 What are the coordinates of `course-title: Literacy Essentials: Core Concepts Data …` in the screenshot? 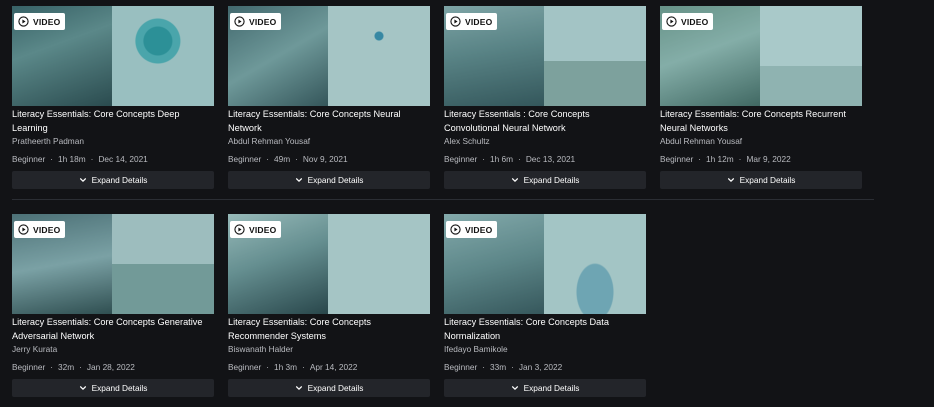 It's located at (545, 329).